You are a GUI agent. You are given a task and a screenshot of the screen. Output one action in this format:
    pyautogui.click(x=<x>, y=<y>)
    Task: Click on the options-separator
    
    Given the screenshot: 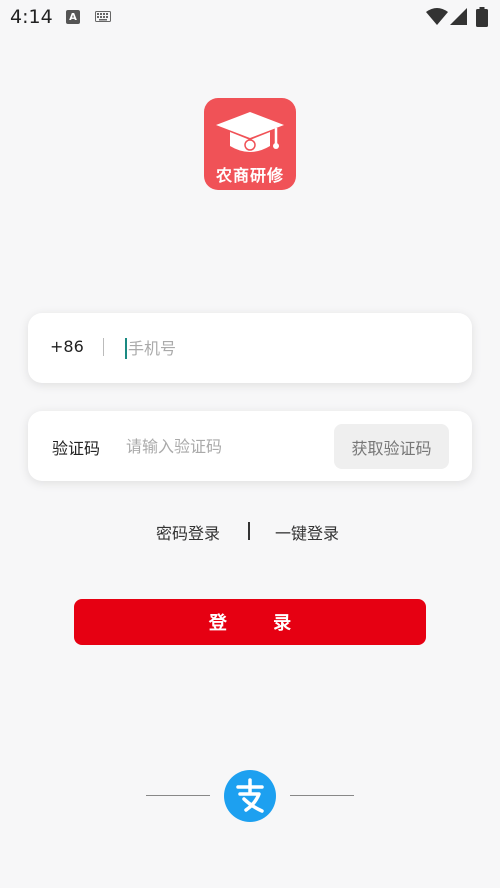 What is the action you would take?
    pyautogui.click(x=249, y=531)
    